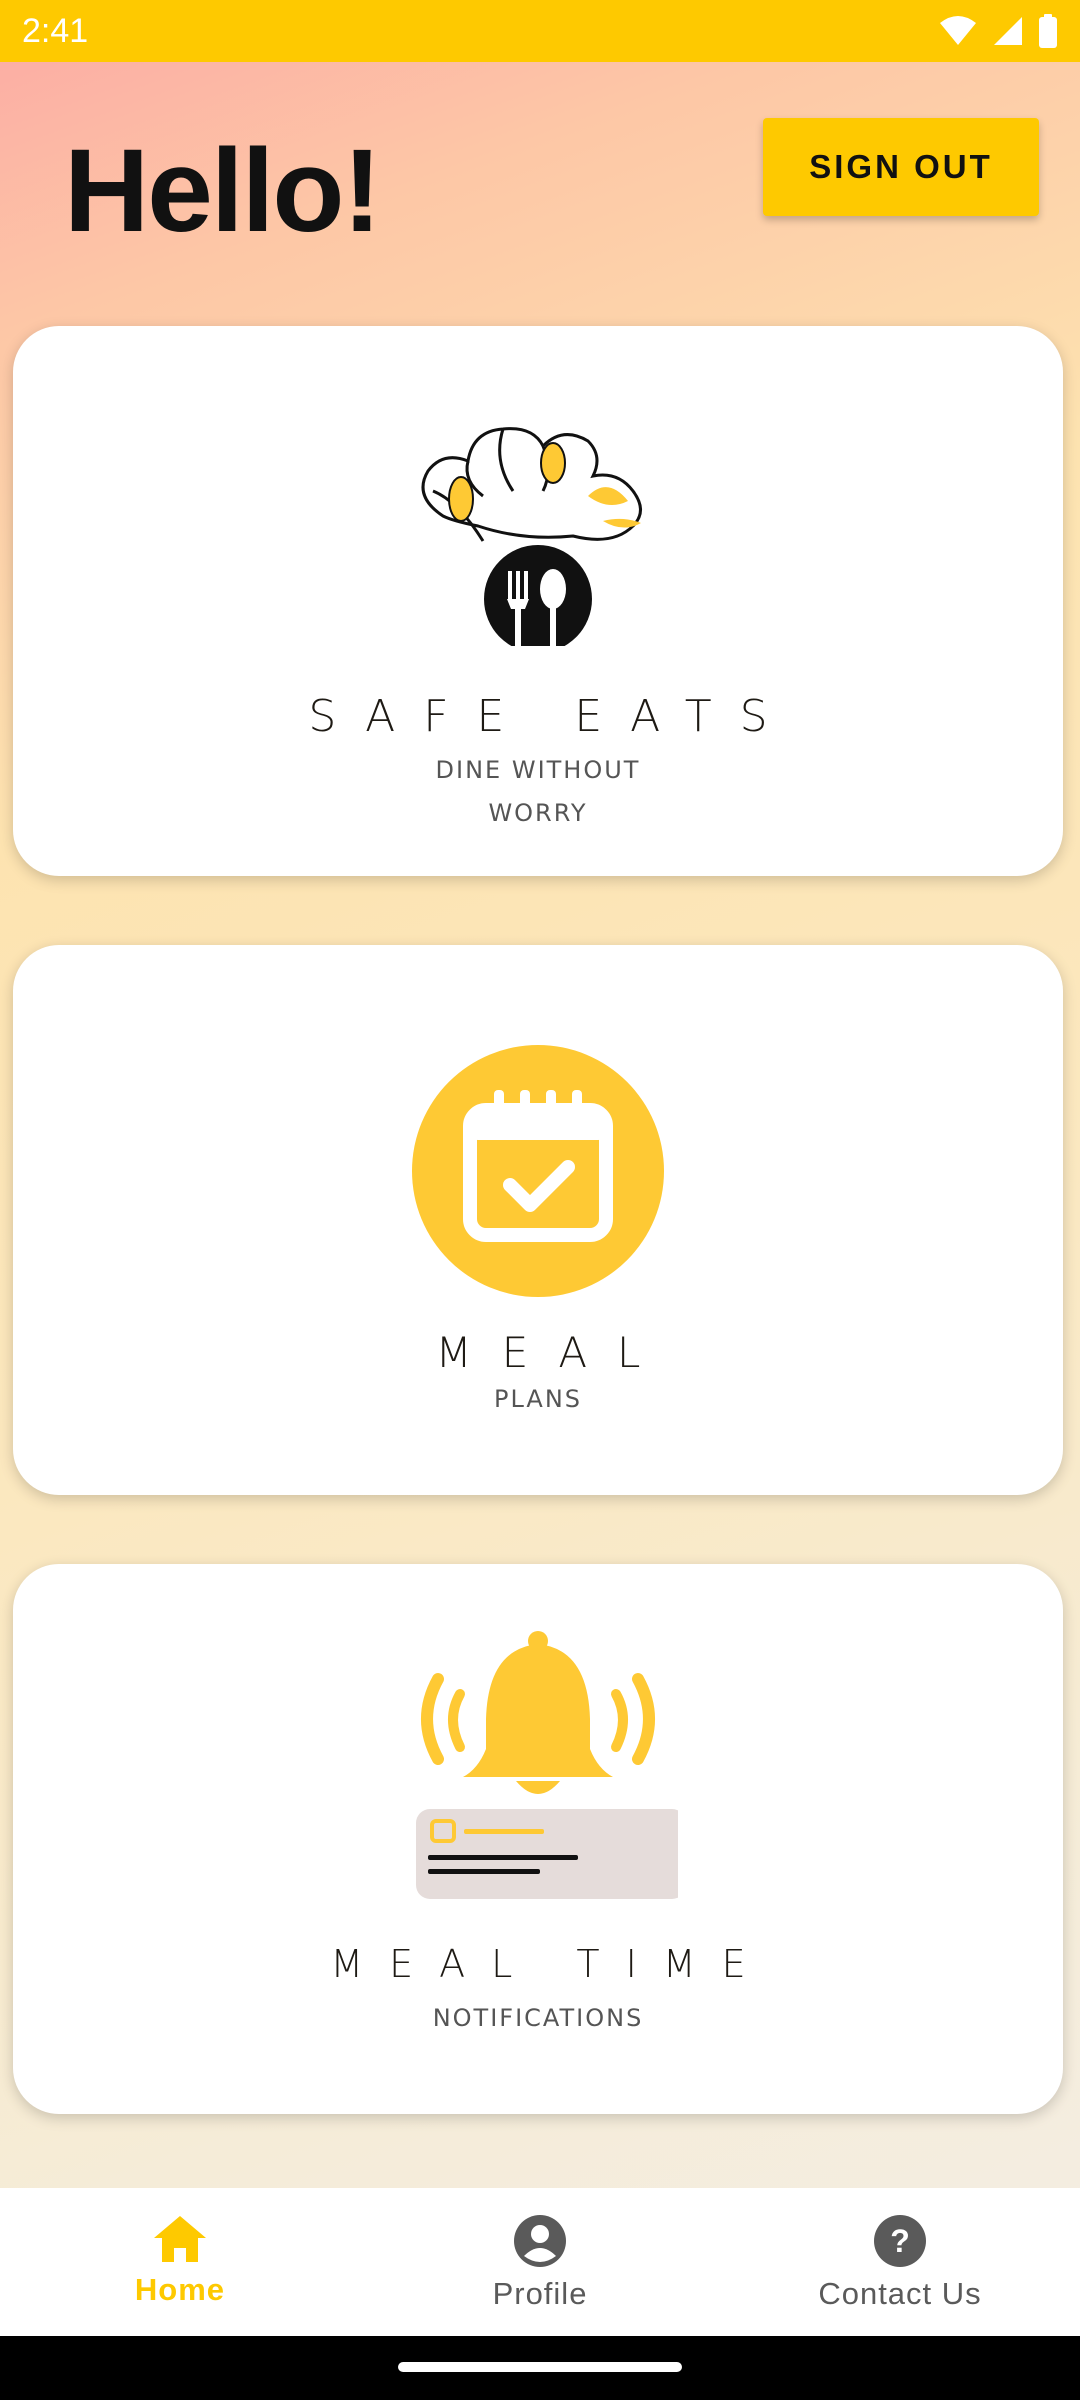 The image size is (1080, 2400). What do you see at coordinates (901, 167) in the screenshot?
I see `sign-out-button: SIGN OUT` at bounding box center [901, 167].